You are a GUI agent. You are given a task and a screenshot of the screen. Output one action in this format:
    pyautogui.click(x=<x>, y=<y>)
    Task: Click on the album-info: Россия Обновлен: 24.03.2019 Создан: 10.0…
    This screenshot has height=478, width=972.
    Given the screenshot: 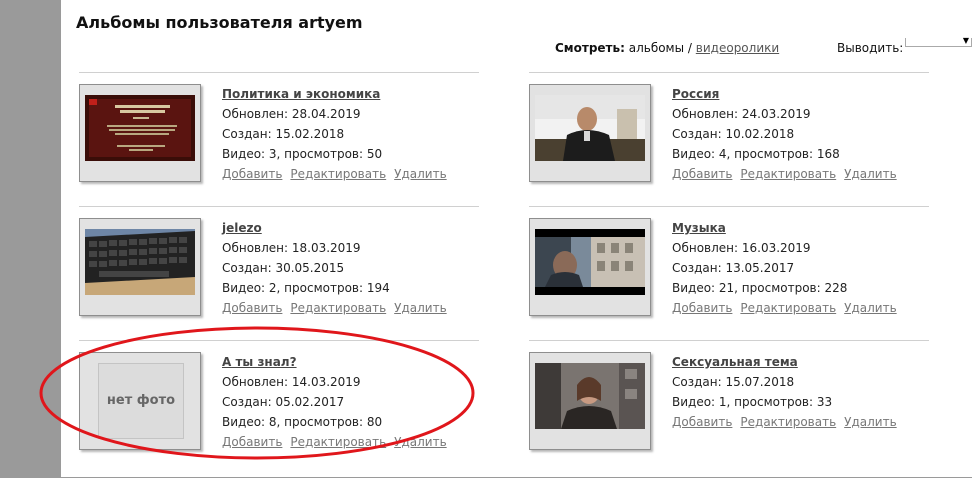 What is the action you would take?
    pyautogui.click(x=788, y=134)
    